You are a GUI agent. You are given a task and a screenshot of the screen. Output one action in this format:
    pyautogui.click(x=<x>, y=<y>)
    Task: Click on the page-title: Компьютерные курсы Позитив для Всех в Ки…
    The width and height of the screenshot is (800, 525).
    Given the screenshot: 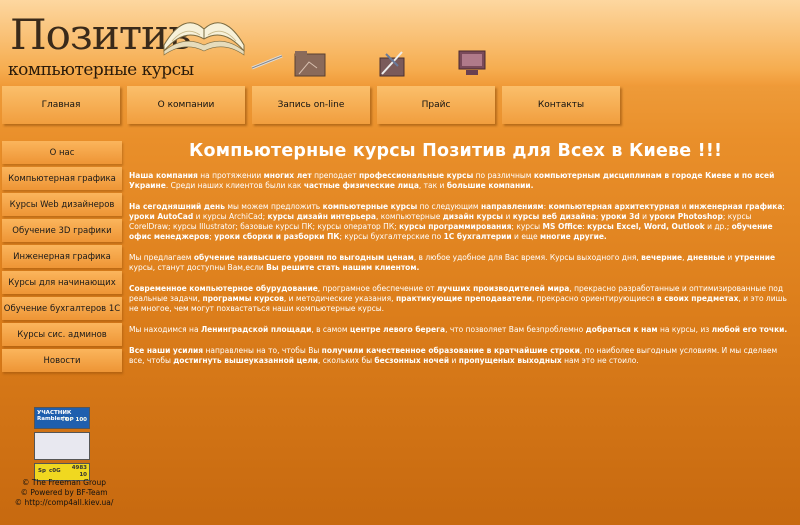 What is the action you would take?
    pyautogui.click(x=456, y=151)
    